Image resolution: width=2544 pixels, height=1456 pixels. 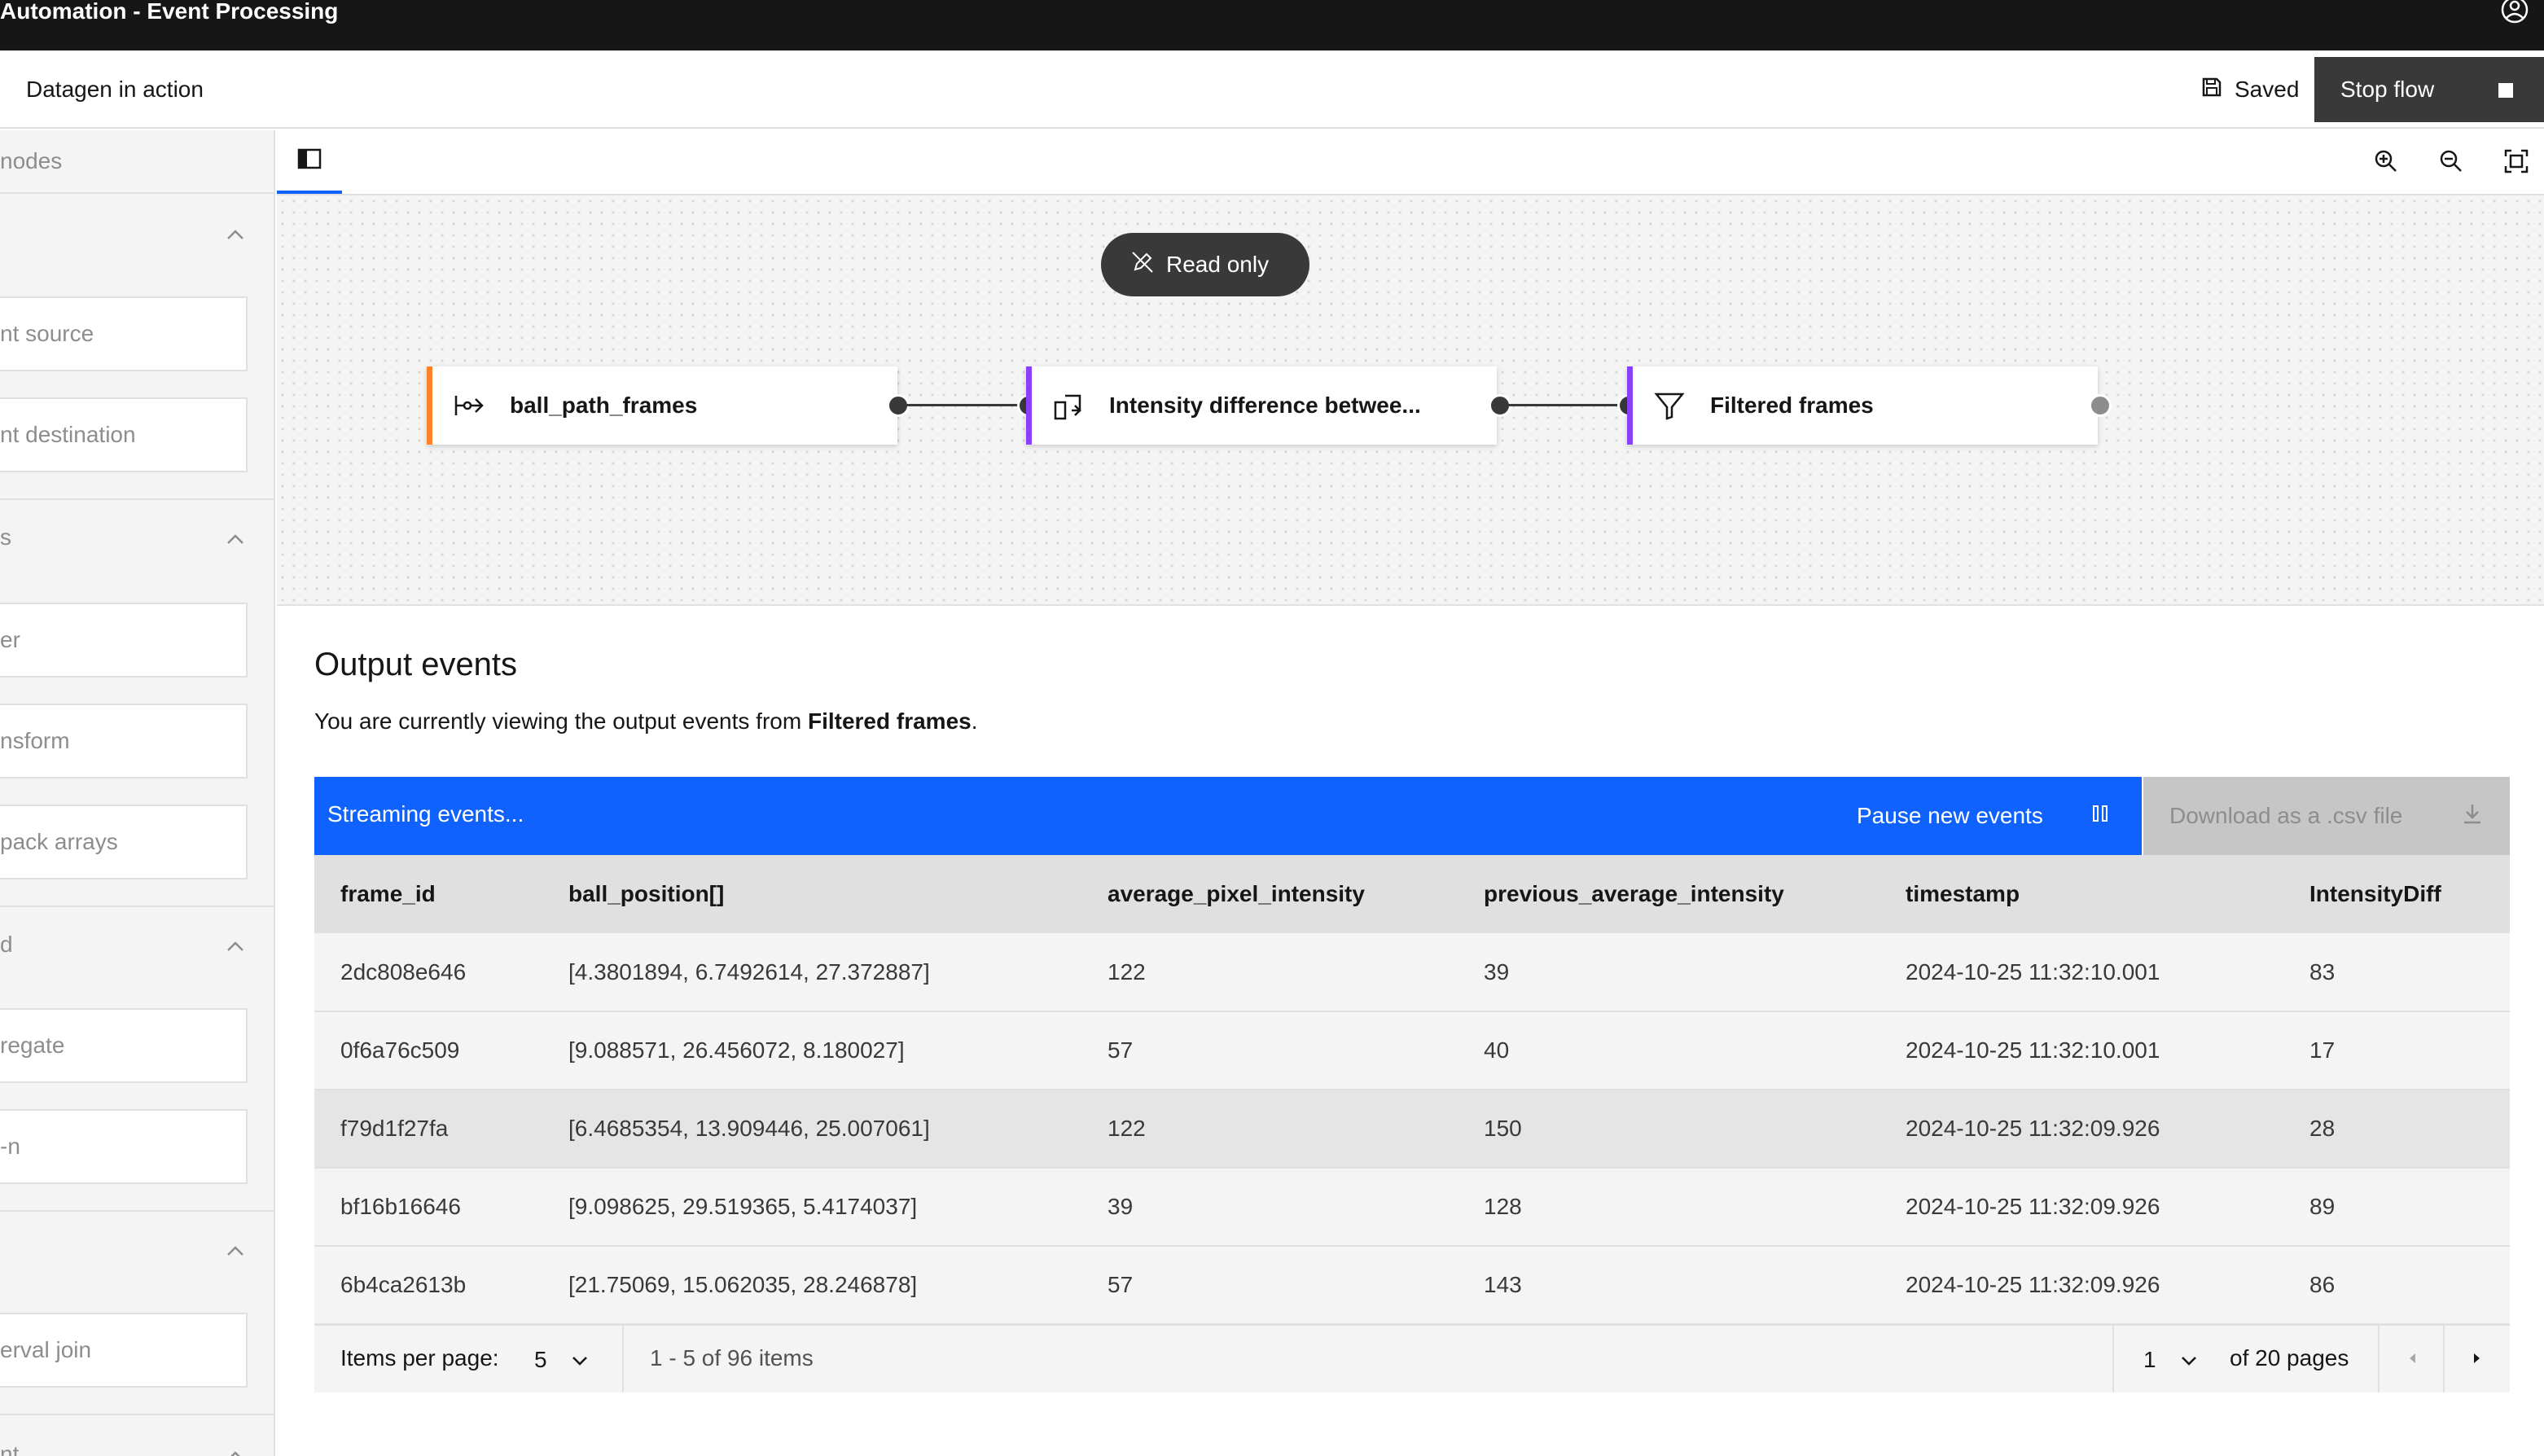 What do you see at coordinates (662, 405) in the screenshot?
I see `flow-node-event-source: ball_path_frames` at bounding box center [662, 405].